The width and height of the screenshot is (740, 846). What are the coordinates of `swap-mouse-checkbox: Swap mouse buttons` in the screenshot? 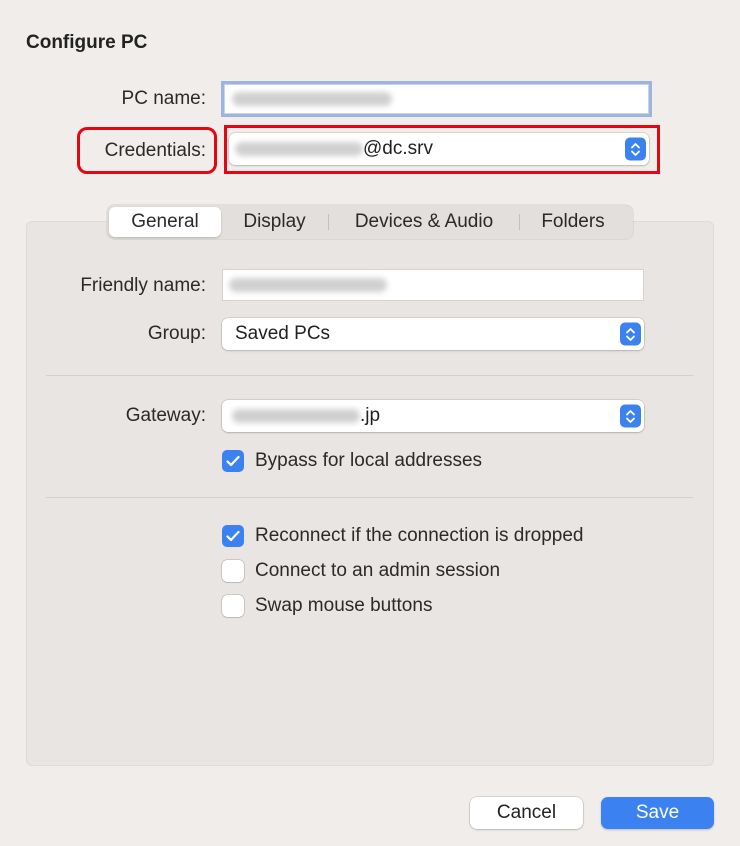 It's located at (327, 606).